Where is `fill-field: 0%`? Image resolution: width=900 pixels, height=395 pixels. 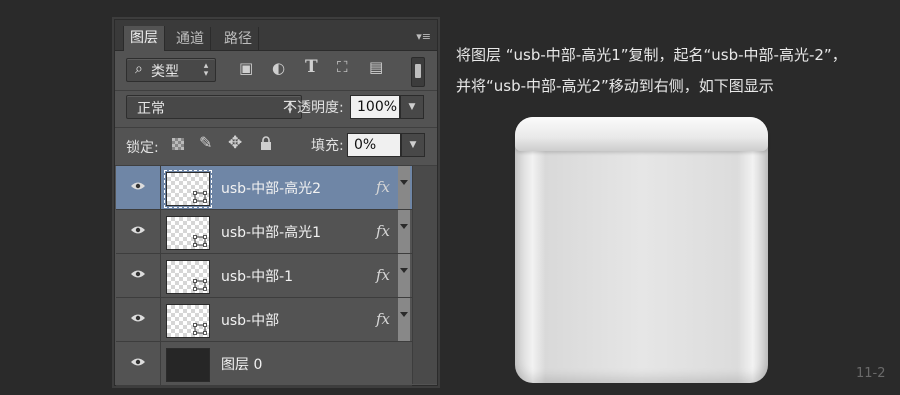 fill-field: 0% is located at coordinates (374, 145).